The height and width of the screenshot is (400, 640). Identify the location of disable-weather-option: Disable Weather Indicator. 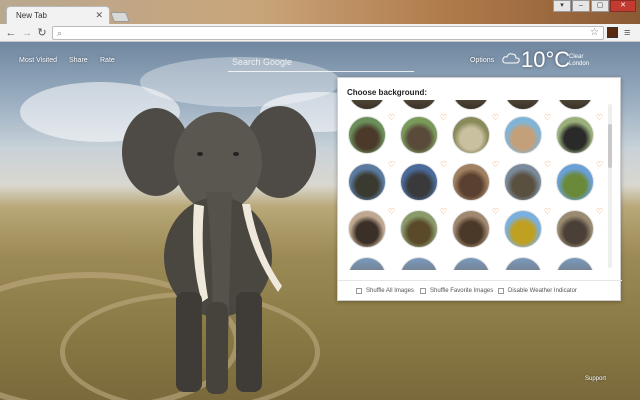
(537, 291).